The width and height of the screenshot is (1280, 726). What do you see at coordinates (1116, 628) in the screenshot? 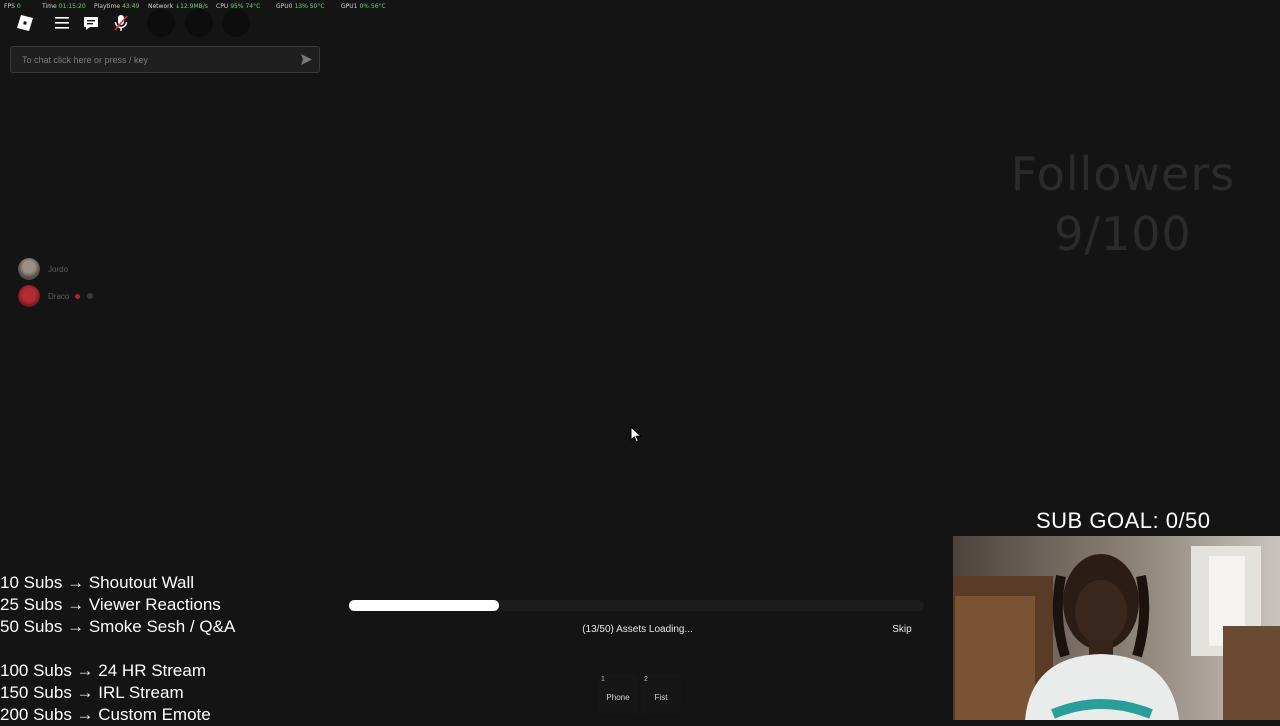
I see `webcam-feed` at bounding box center [1116, 628].